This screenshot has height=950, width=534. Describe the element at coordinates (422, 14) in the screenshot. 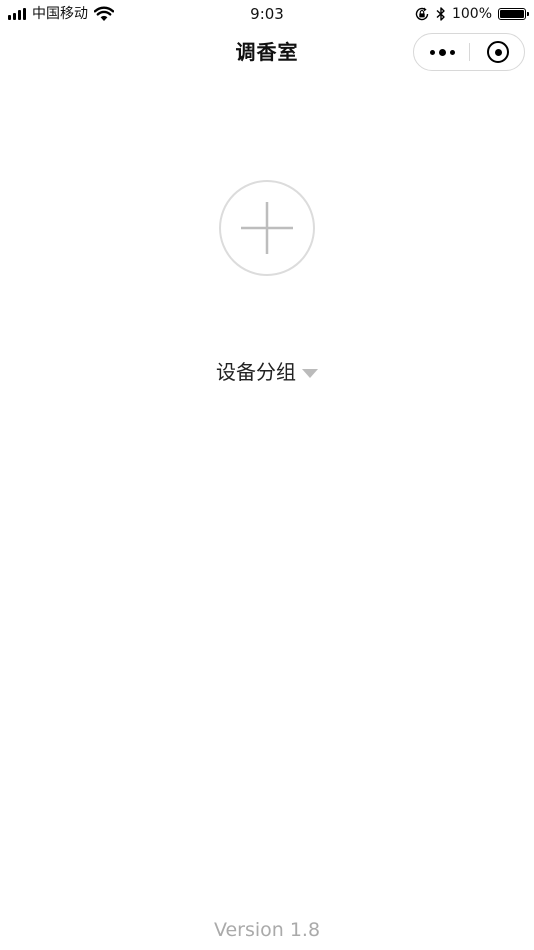

I see `rotation-lock-icon` at that location.